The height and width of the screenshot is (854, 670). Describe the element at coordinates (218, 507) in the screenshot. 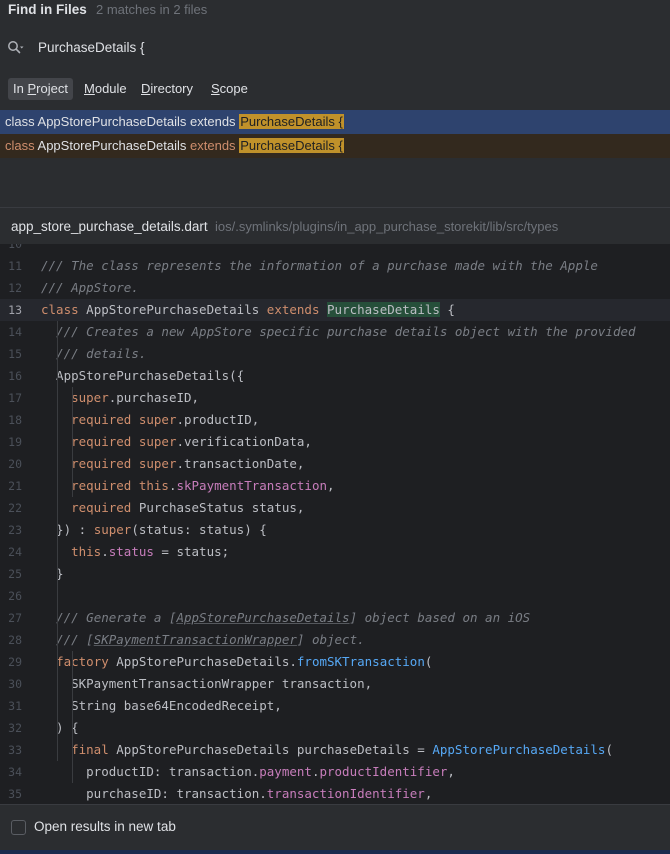

I see `code-token: PurchaseStatus status,` at that location.